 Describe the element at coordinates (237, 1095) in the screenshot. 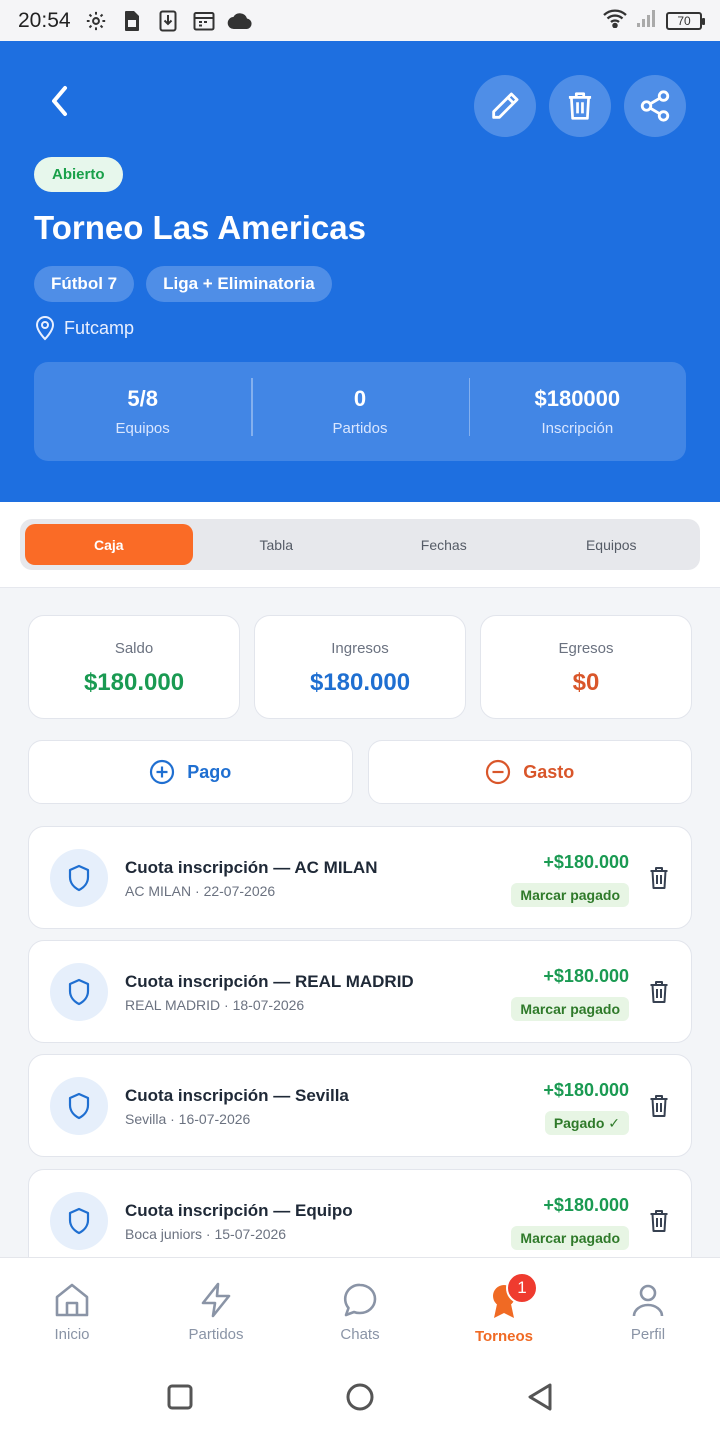

I see `transaction-title: Cuota inscripción — Sevilla` at that location.